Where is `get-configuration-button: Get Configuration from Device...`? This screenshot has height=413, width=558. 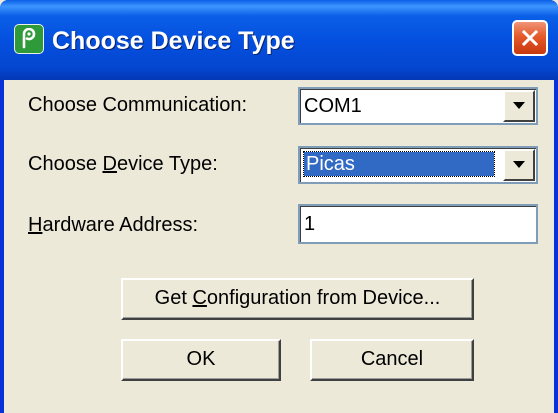
get-configuration-button: Get Configuration from Device... is located at coordinates (297, 299).